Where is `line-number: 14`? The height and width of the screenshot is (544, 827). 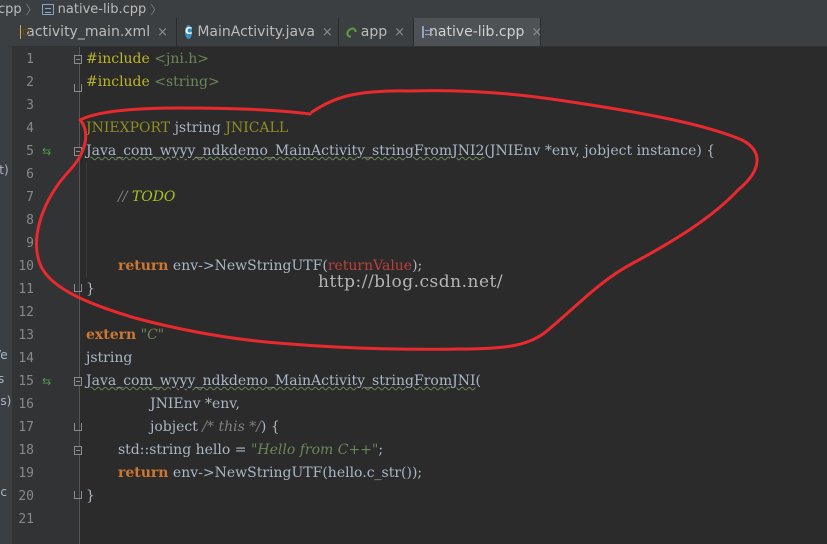 line-number: 14 is located at coordinates (26, 358).